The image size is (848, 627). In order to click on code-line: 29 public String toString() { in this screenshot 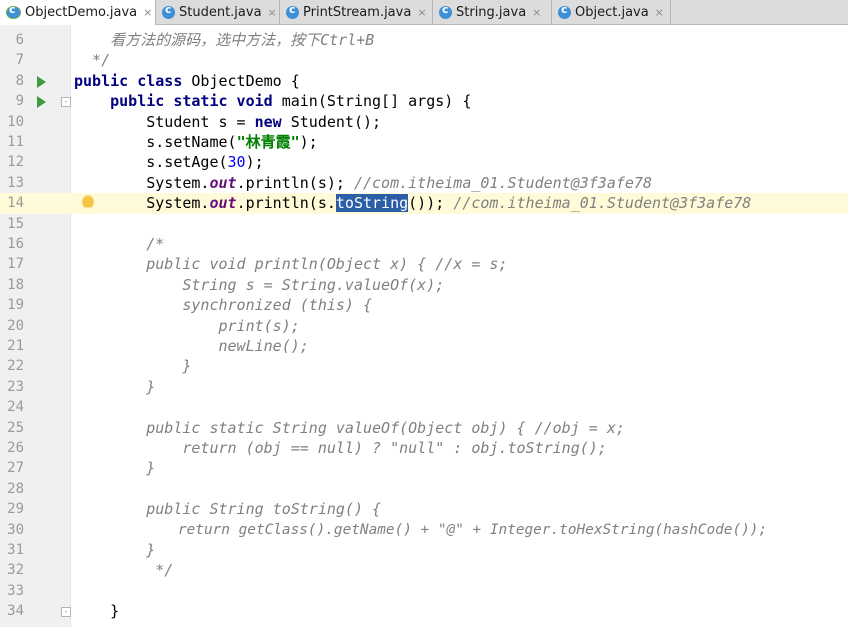, I will do `click(424, 509)`.